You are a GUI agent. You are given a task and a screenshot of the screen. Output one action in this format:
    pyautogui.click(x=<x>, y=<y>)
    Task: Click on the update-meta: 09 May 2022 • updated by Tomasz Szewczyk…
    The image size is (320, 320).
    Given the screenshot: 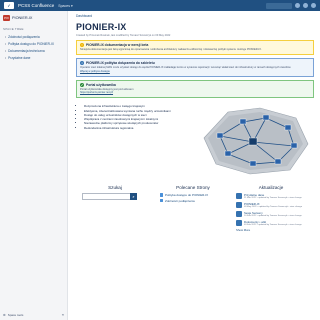 What is the action you would take?
    pyautogui.click(x=273, y=207)
    